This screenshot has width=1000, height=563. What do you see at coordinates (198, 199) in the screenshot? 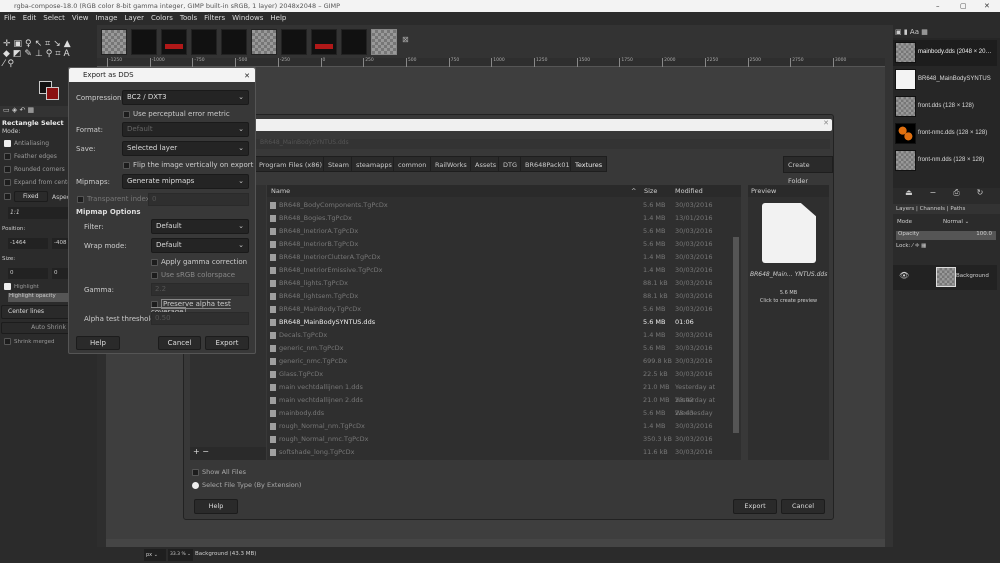
I see `transparent-index-spinner: 0` at bounding box center [198, 199].